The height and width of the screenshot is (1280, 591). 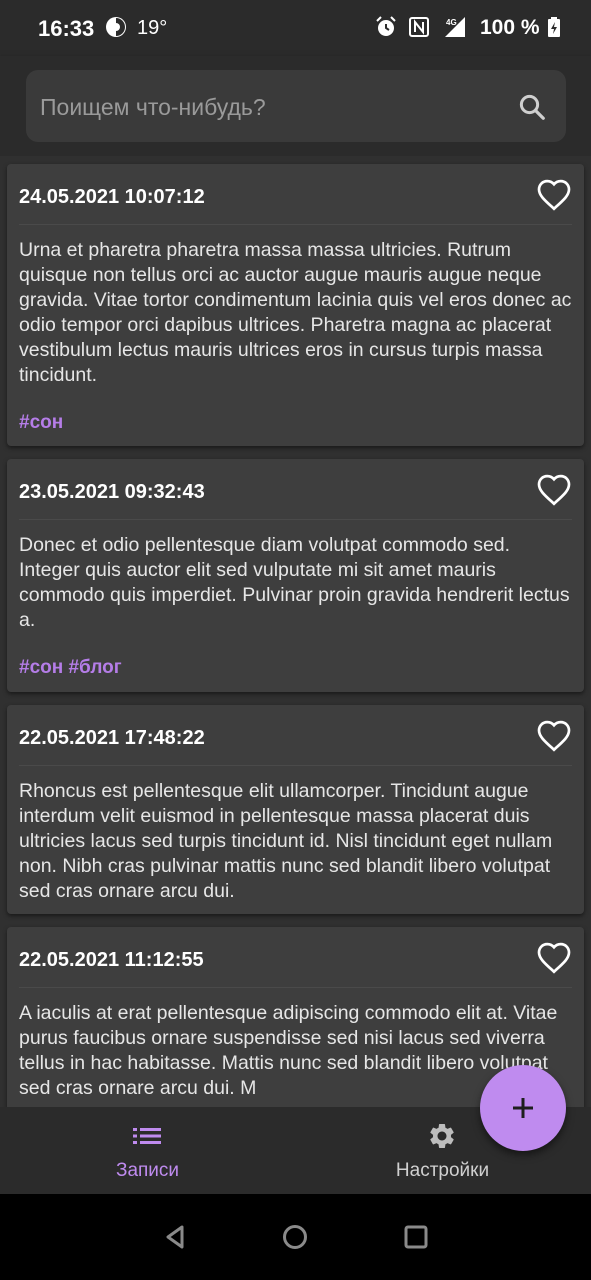 I want to click on entry-date: 24.05.2021 10:07:12, so click(x=112, y=197).